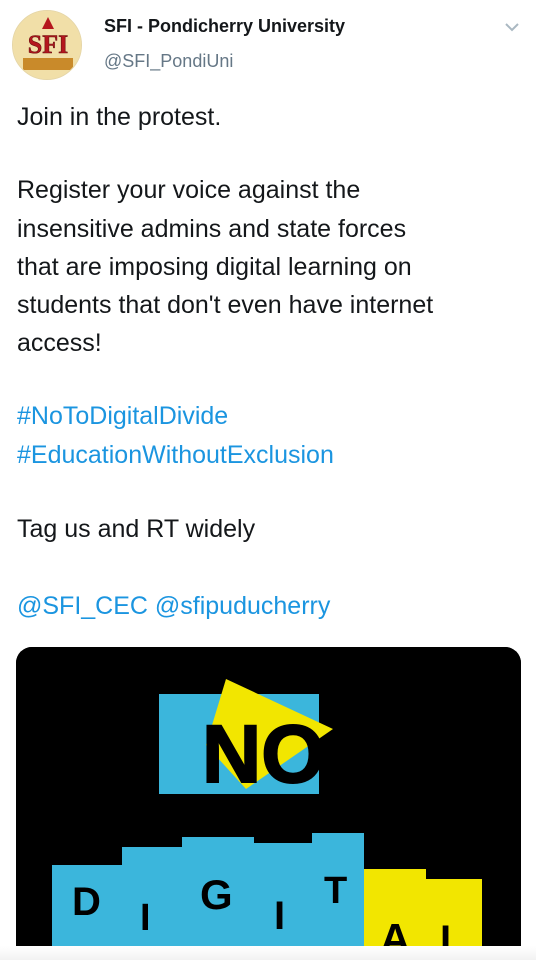 This screenshot has width=536, height=960. I want to click on tweet-text-line: Tag us and RT widely, so click(136, 529).